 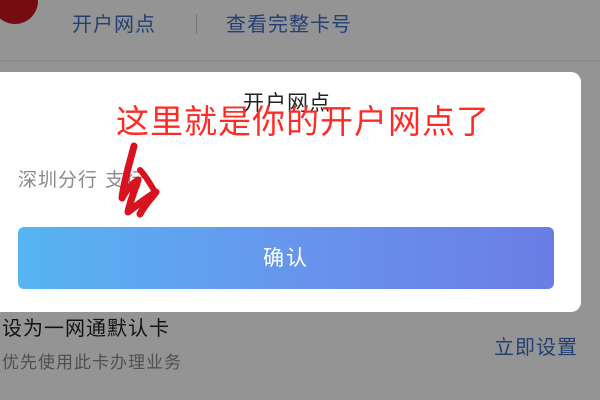 What do you see at coordinates (286, 258) in the screenshot?
I see `confirm-button: 确认` at bounding box center [286, 258].